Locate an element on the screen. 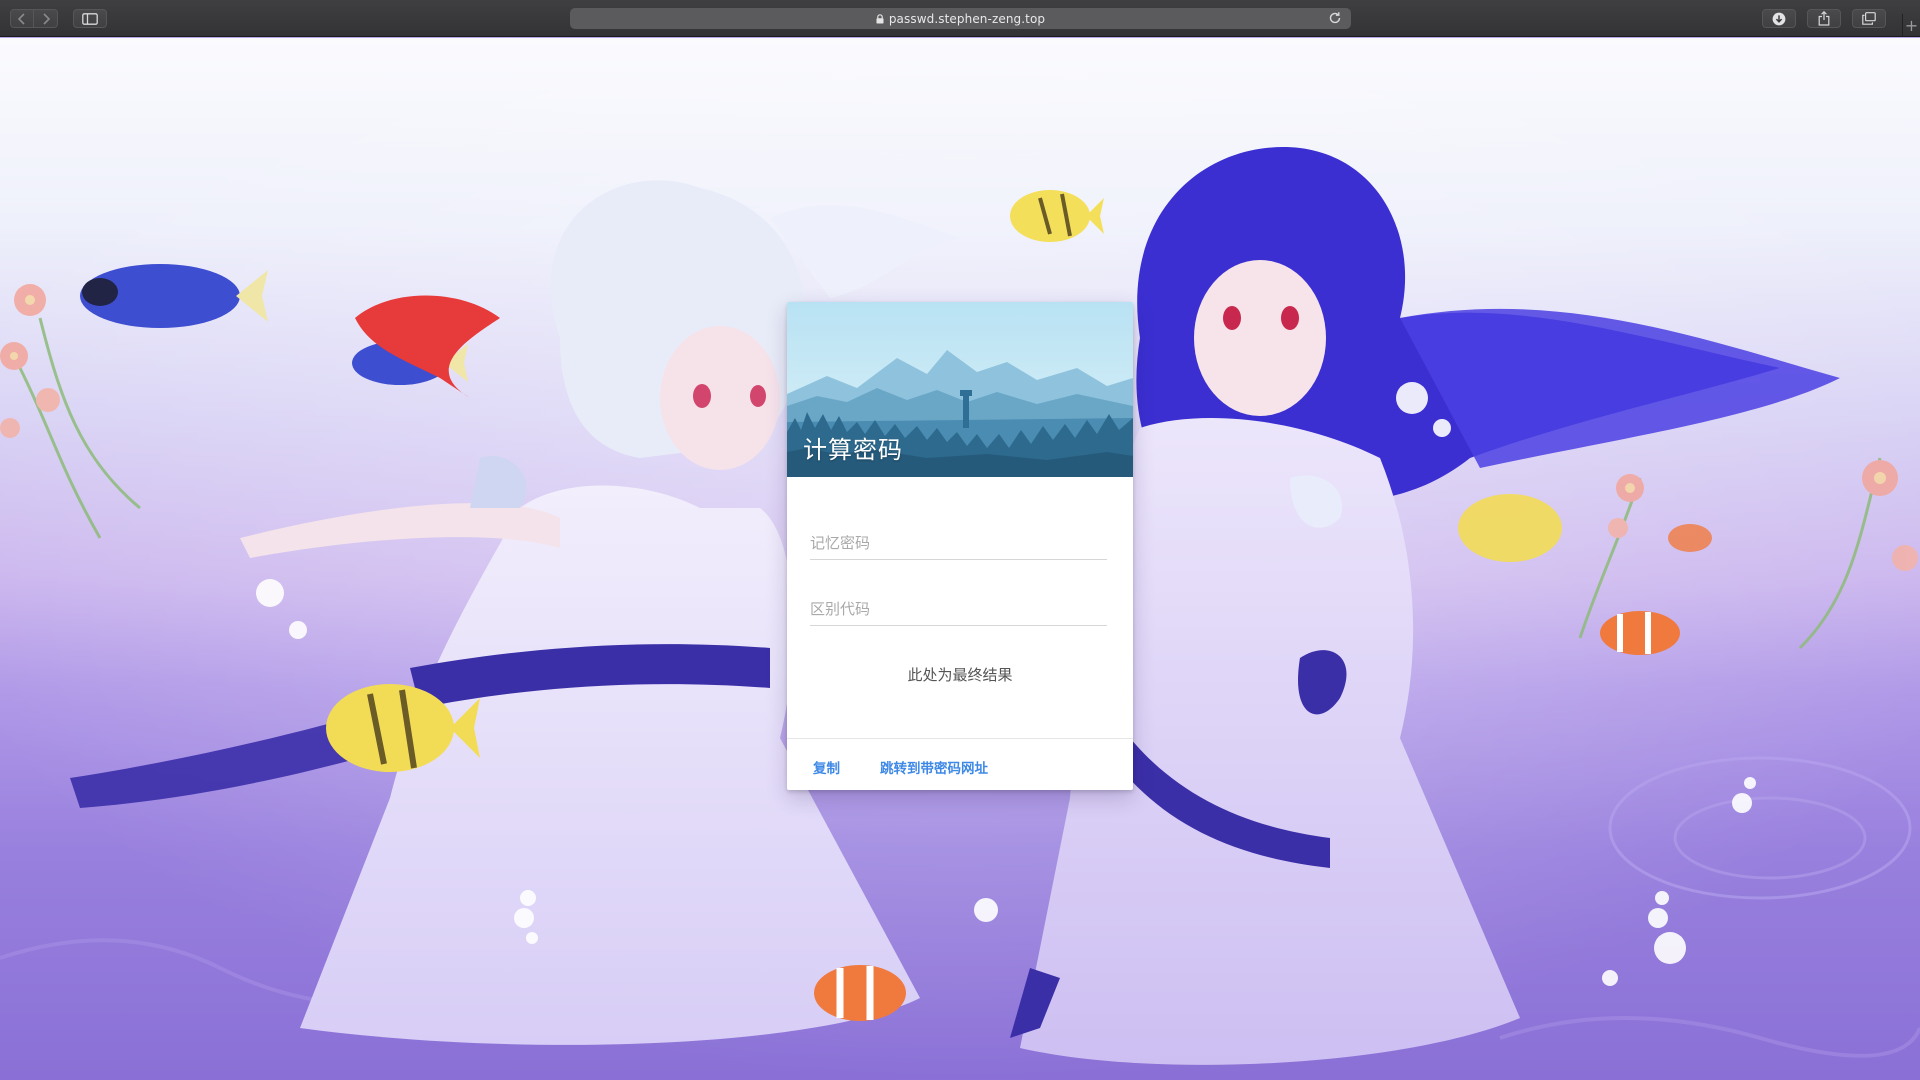 The image size is (1920, 1080). jump-to-url-button: 跳转到带密码网址 is located at coordinates (934, 767).